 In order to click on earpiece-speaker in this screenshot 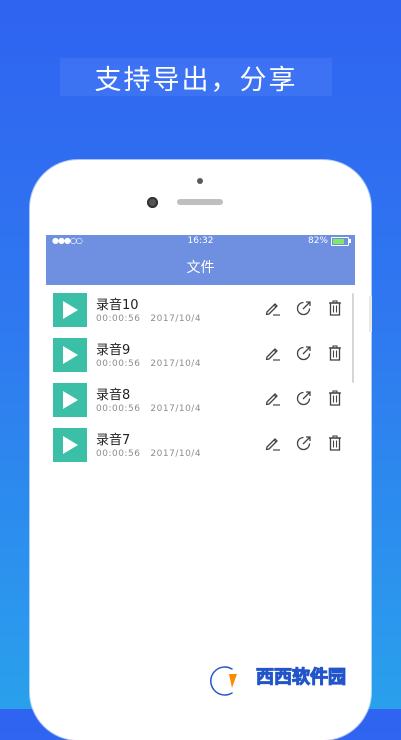, I will do `click(200, 202)`.